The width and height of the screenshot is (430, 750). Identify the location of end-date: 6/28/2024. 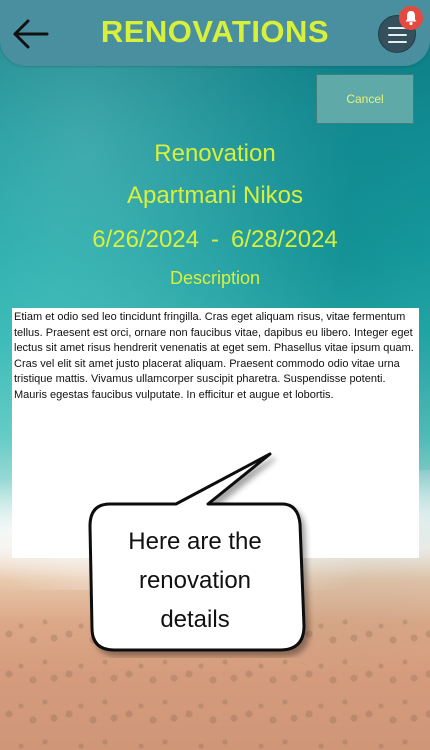
(284, 239).